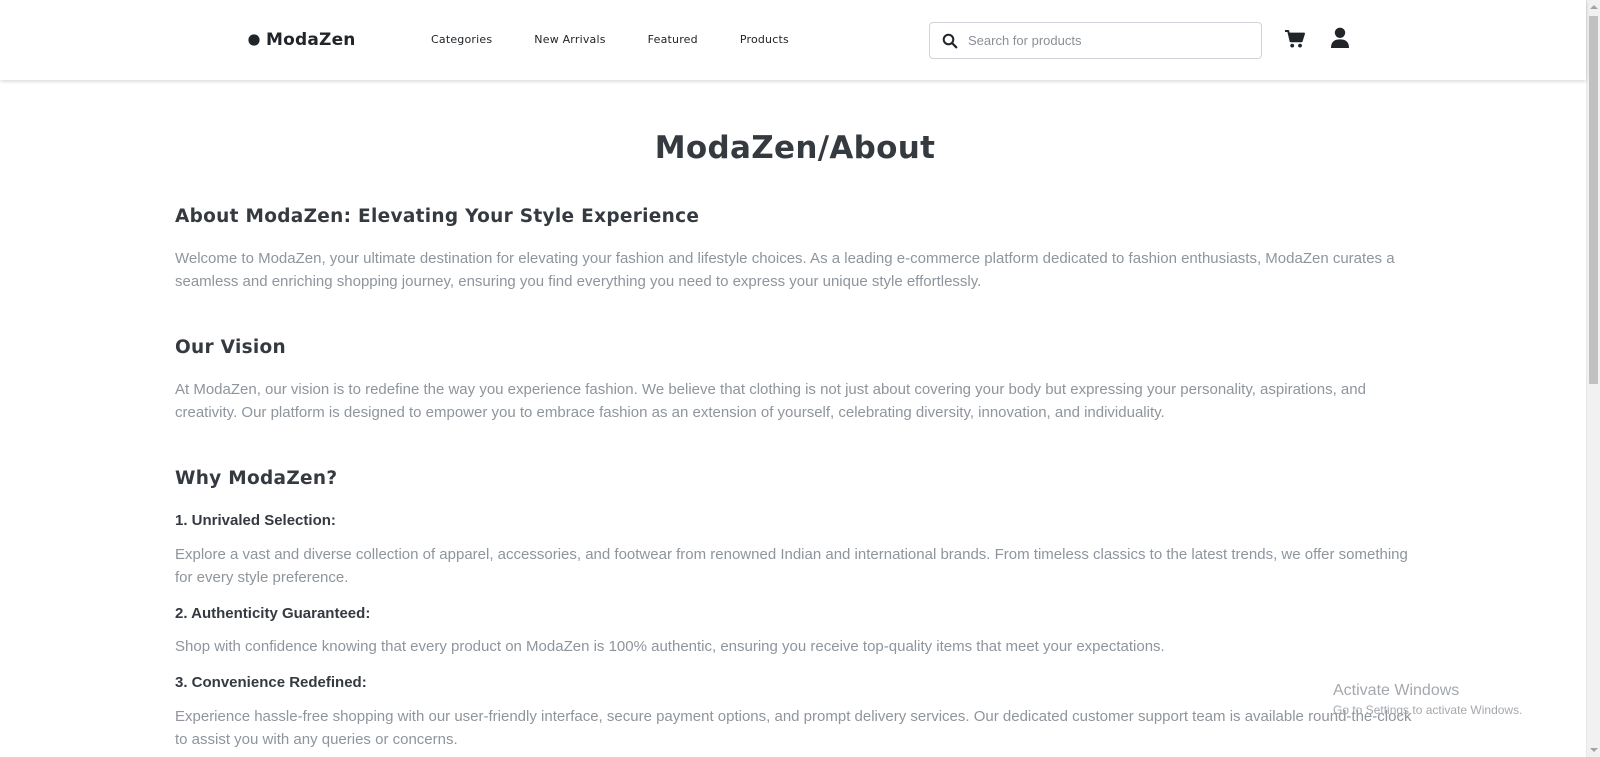 Image resolution: width=1600 pixels, height=757 pixels. What do you see at coordinates (1114, 40) in the screenshot?
I see `search-input` at bounding box center [1114, 40].